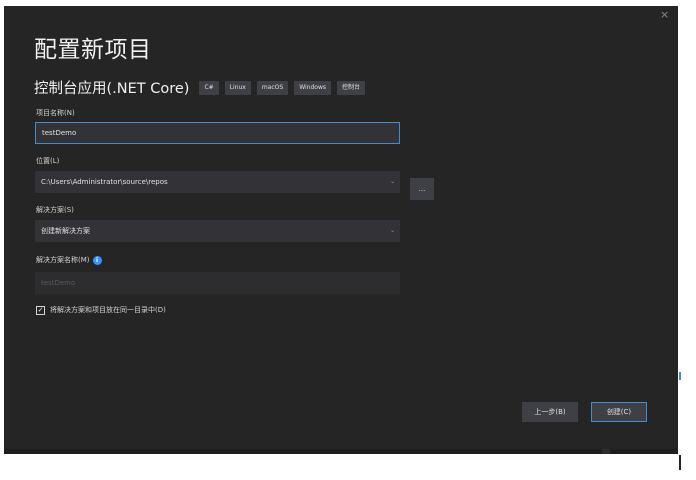 Image resolution: width=696 pixels, height=480 pixels. What do you see at coordinates (108, 310) in the screenshot?
I see `same-directory-label: 将解决方案和项目放在同一目录中(D)` at bounding box center [108, 310].